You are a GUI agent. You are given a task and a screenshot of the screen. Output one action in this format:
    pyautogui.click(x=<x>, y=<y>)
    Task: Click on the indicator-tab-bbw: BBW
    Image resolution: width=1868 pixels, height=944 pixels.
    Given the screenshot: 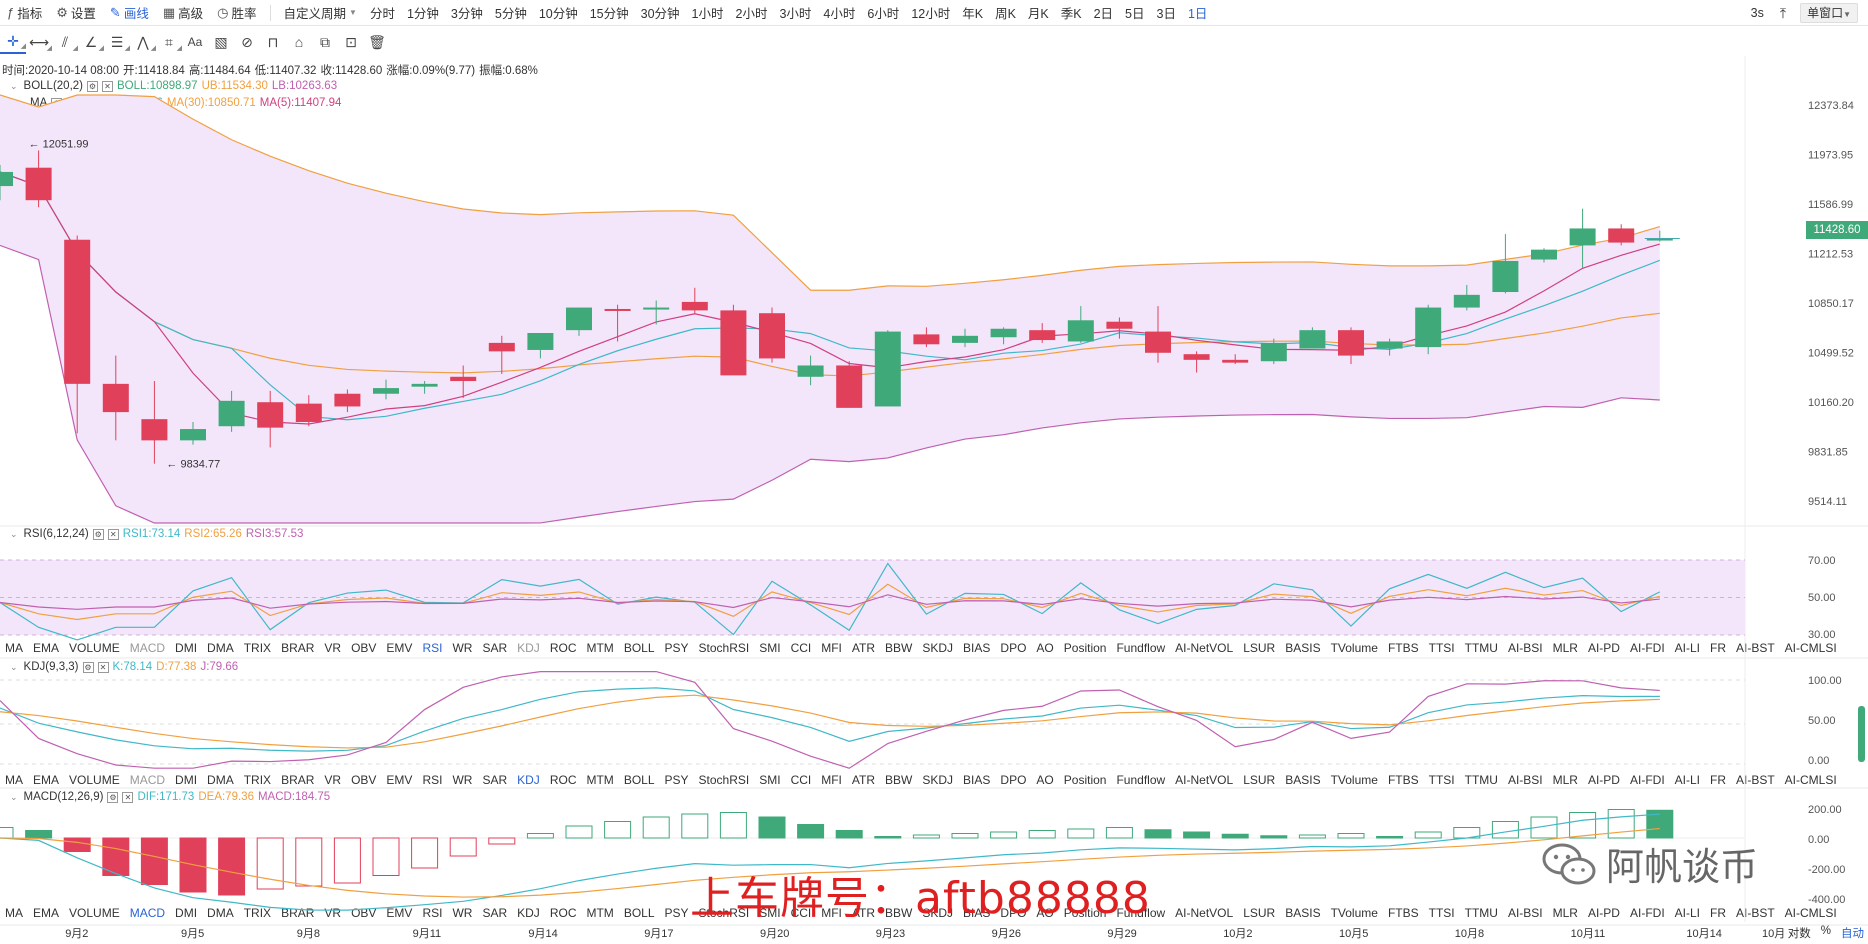 What is the action you would take?
    pyautogui.click(x=898, y=780)
    